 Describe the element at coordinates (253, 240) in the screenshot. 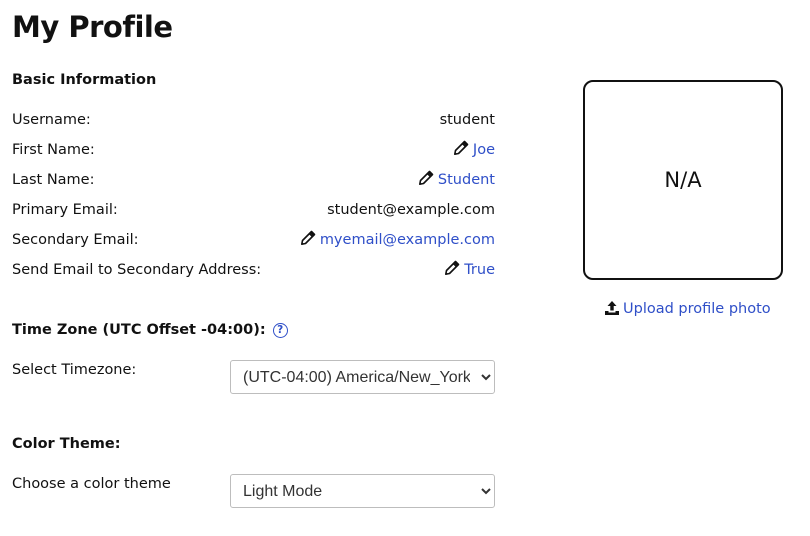

I see `secondary-email-row: Secondary Email: myemail@example.com` at that location.